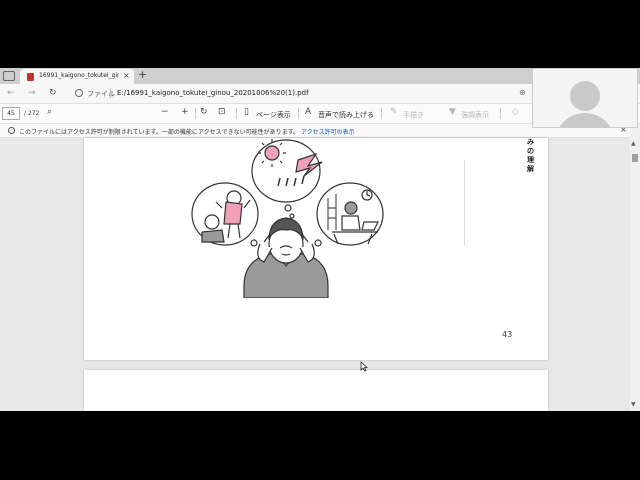  I want to click on page-total-label: / 272, so click(32, 113).